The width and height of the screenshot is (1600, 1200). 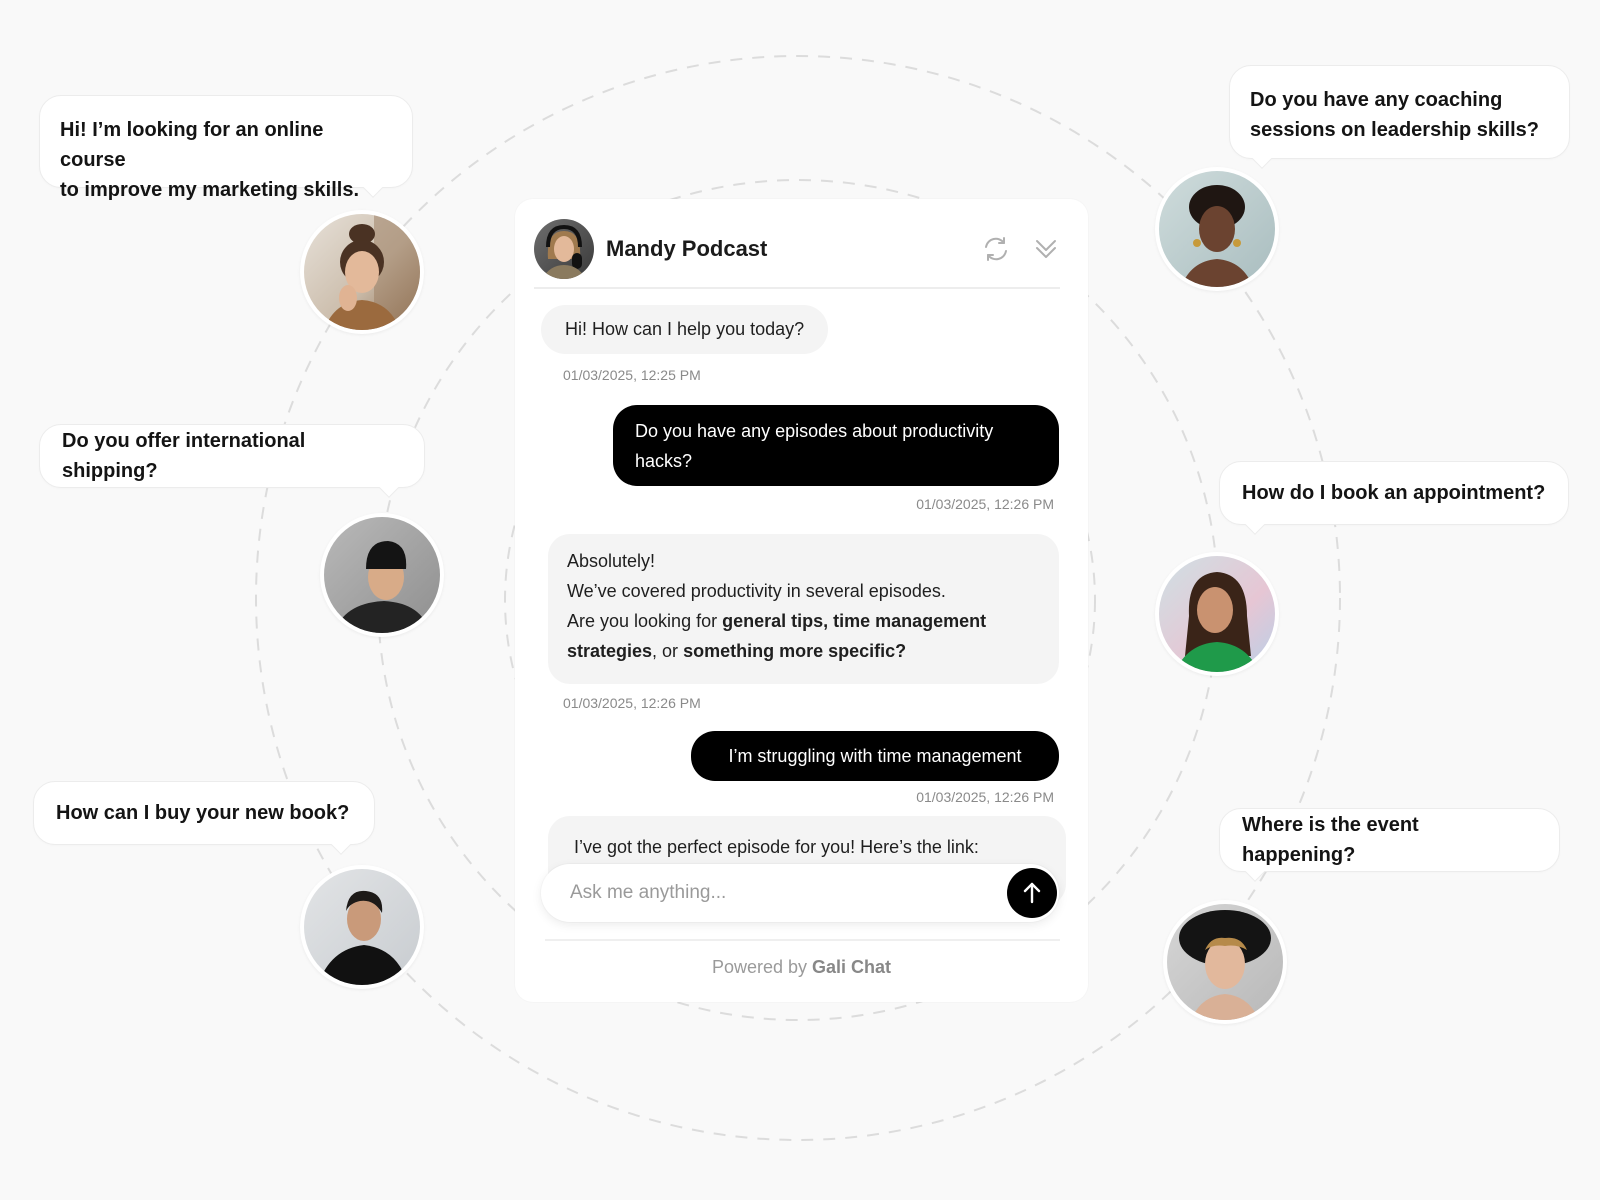 I want to click on arrow-up-icon, so click(x=1032, y=893).